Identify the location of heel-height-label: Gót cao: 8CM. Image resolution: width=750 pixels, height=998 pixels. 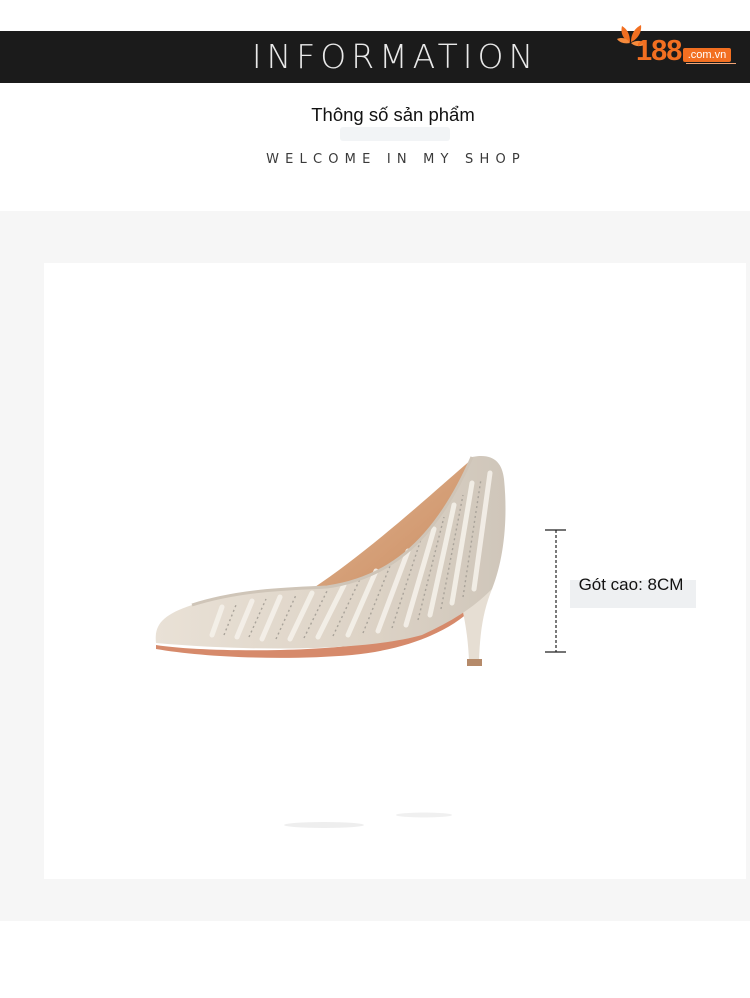
(631, 584).